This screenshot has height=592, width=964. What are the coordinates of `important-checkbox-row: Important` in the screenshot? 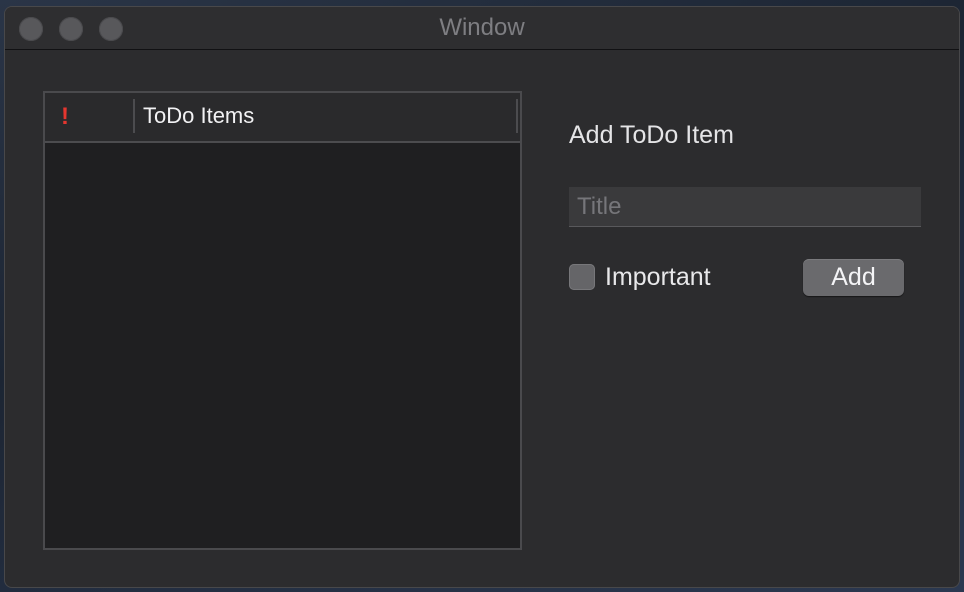 It's located at (640, 277).